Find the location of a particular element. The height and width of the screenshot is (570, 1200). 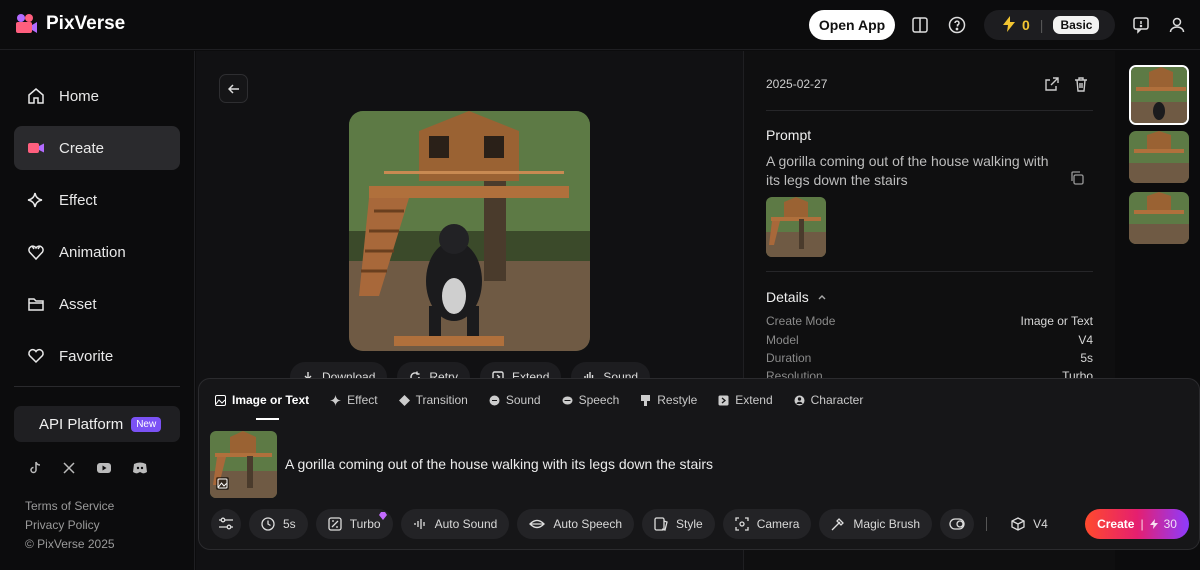

copy-icon is located at coordinates (1077, 180).